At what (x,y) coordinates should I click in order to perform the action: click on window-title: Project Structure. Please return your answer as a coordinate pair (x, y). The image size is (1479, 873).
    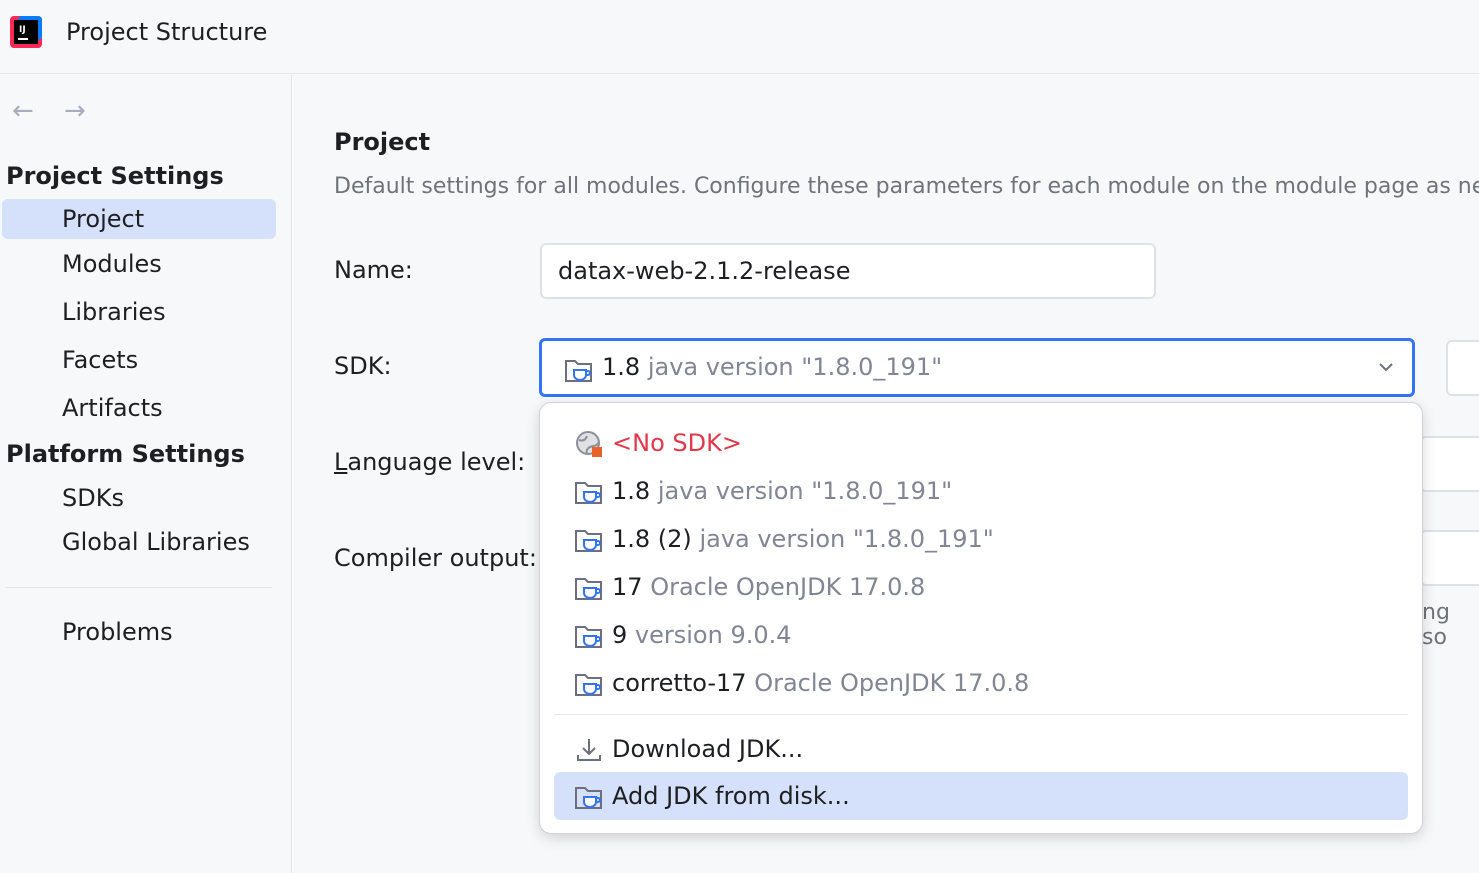
    Looking at the image, I should click on (167, 32).